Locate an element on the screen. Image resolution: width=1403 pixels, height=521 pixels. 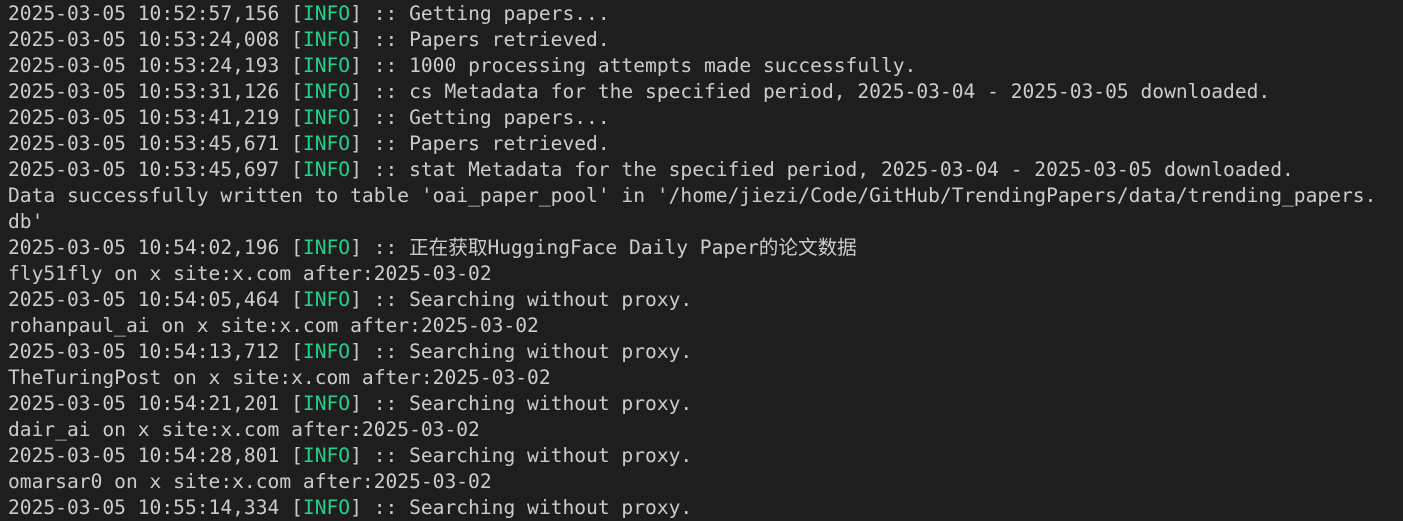
log-message: 正在获取HuggingFace Daily Paper的论文数据 is located at coordinates (633, 247).